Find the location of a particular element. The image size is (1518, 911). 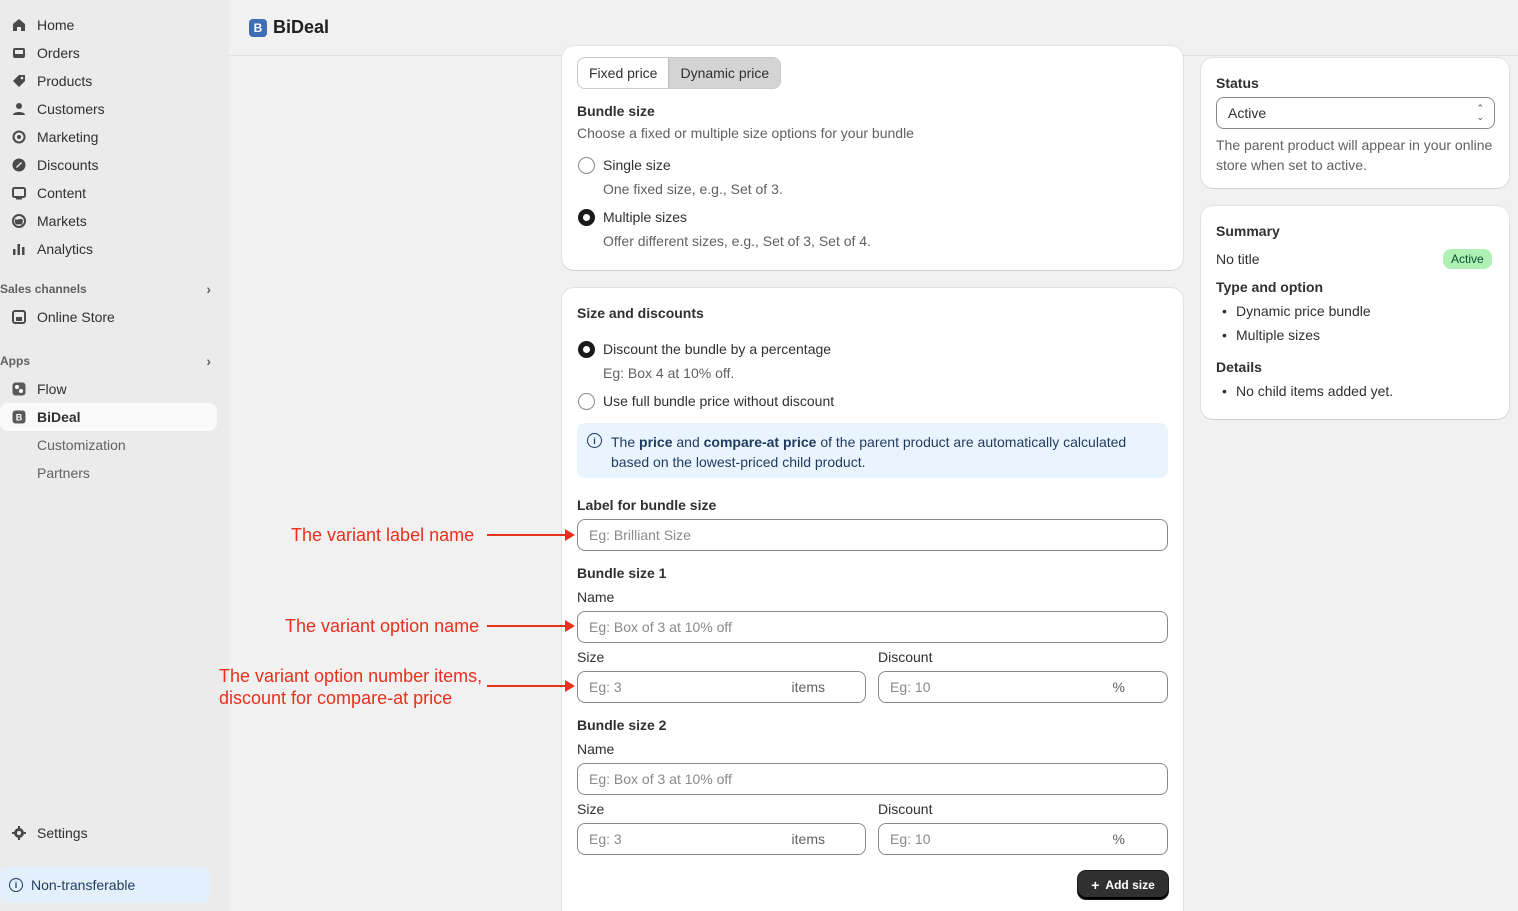

nav-customization: Customization is located at coordinates (81, 445).